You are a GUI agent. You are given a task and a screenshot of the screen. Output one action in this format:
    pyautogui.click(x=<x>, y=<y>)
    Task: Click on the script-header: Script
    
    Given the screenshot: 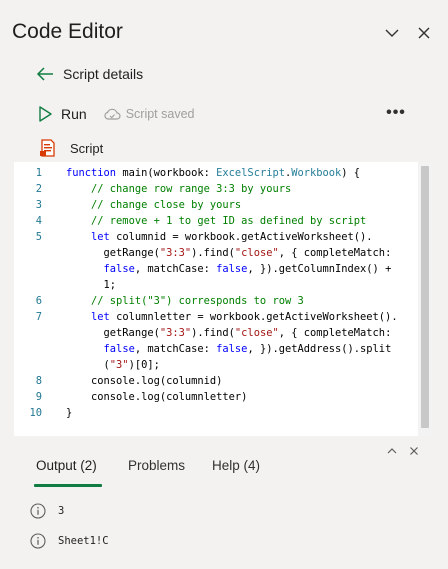 What is the action you would take?
    pyautogui.click(x=71, y=148)
    